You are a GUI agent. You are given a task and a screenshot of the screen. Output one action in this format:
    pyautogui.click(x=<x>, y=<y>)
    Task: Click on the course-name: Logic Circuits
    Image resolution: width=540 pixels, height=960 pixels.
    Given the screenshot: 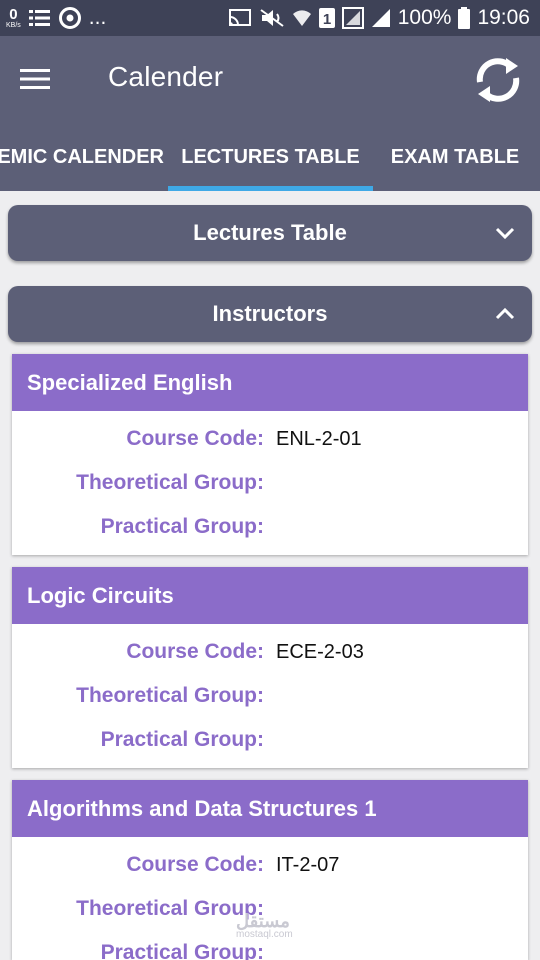 What is the action you would take?
    pyautogui.click(x=270, y=595)
    